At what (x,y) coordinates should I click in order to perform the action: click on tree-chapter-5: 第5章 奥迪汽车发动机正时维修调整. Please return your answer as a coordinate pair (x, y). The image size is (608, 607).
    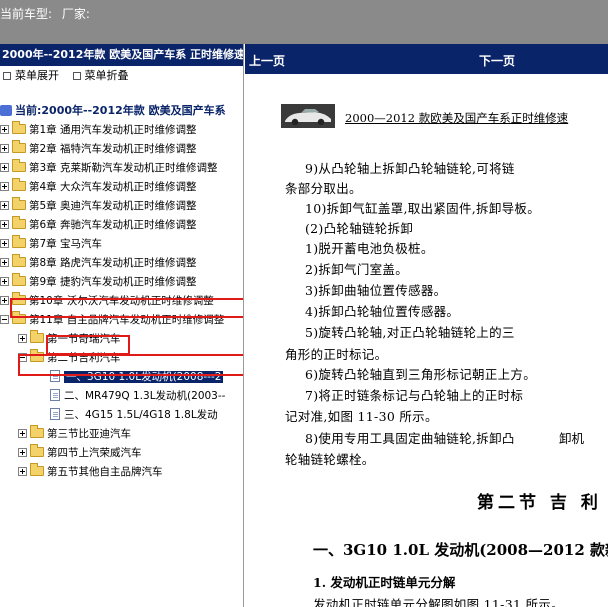
    Looking at the image, I should click on (98, 206).